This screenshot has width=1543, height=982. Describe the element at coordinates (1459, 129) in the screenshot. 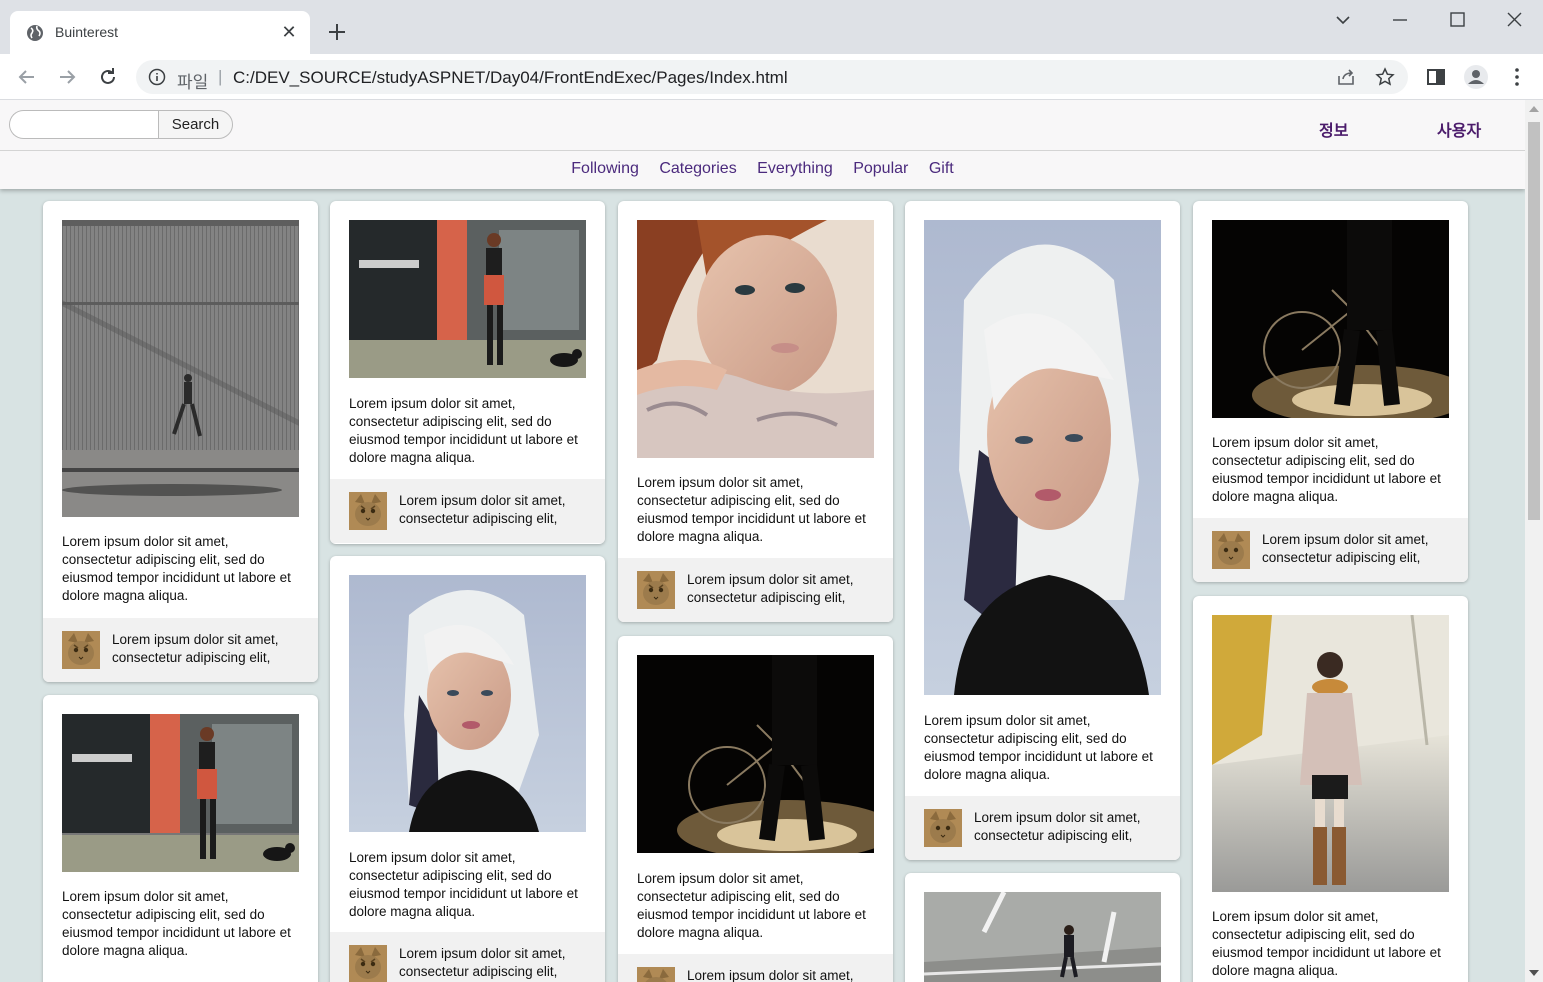

I see `user-link: 사용자` at that location.